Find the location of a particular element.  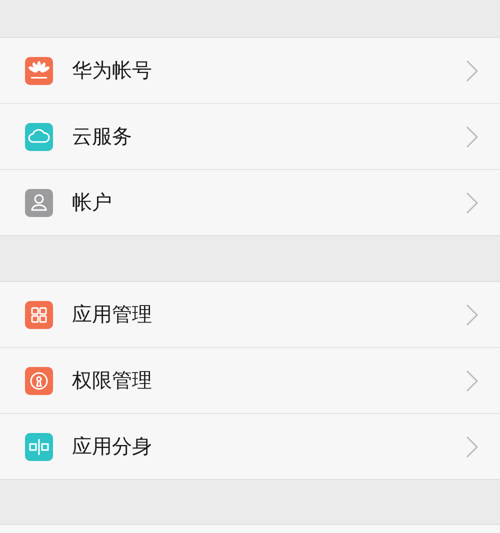

row-label: 权限管理 is located at coordinates (112, 380).